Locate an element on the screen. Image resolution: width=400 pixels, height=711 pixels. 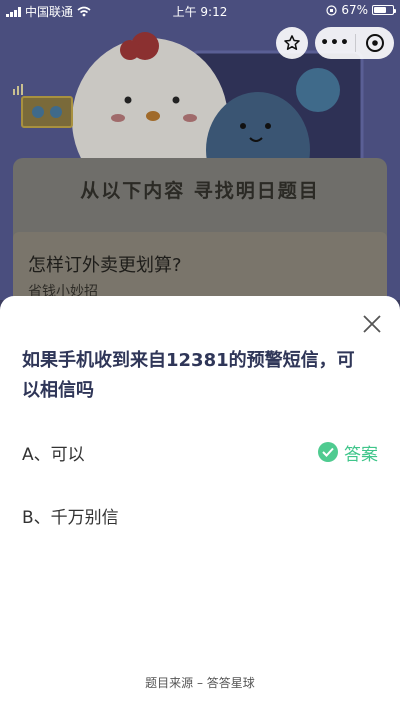
question-source: 题目来源 – 答答星球 is located at coordinates (200, 683).